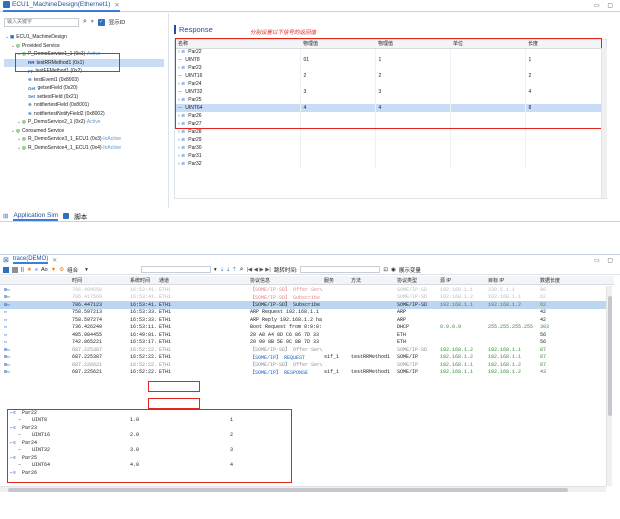 The image size is (620, 519). Describe the element at coordinates (44, 270) in the screenshot. I see `filter-label: Ao` at that location.